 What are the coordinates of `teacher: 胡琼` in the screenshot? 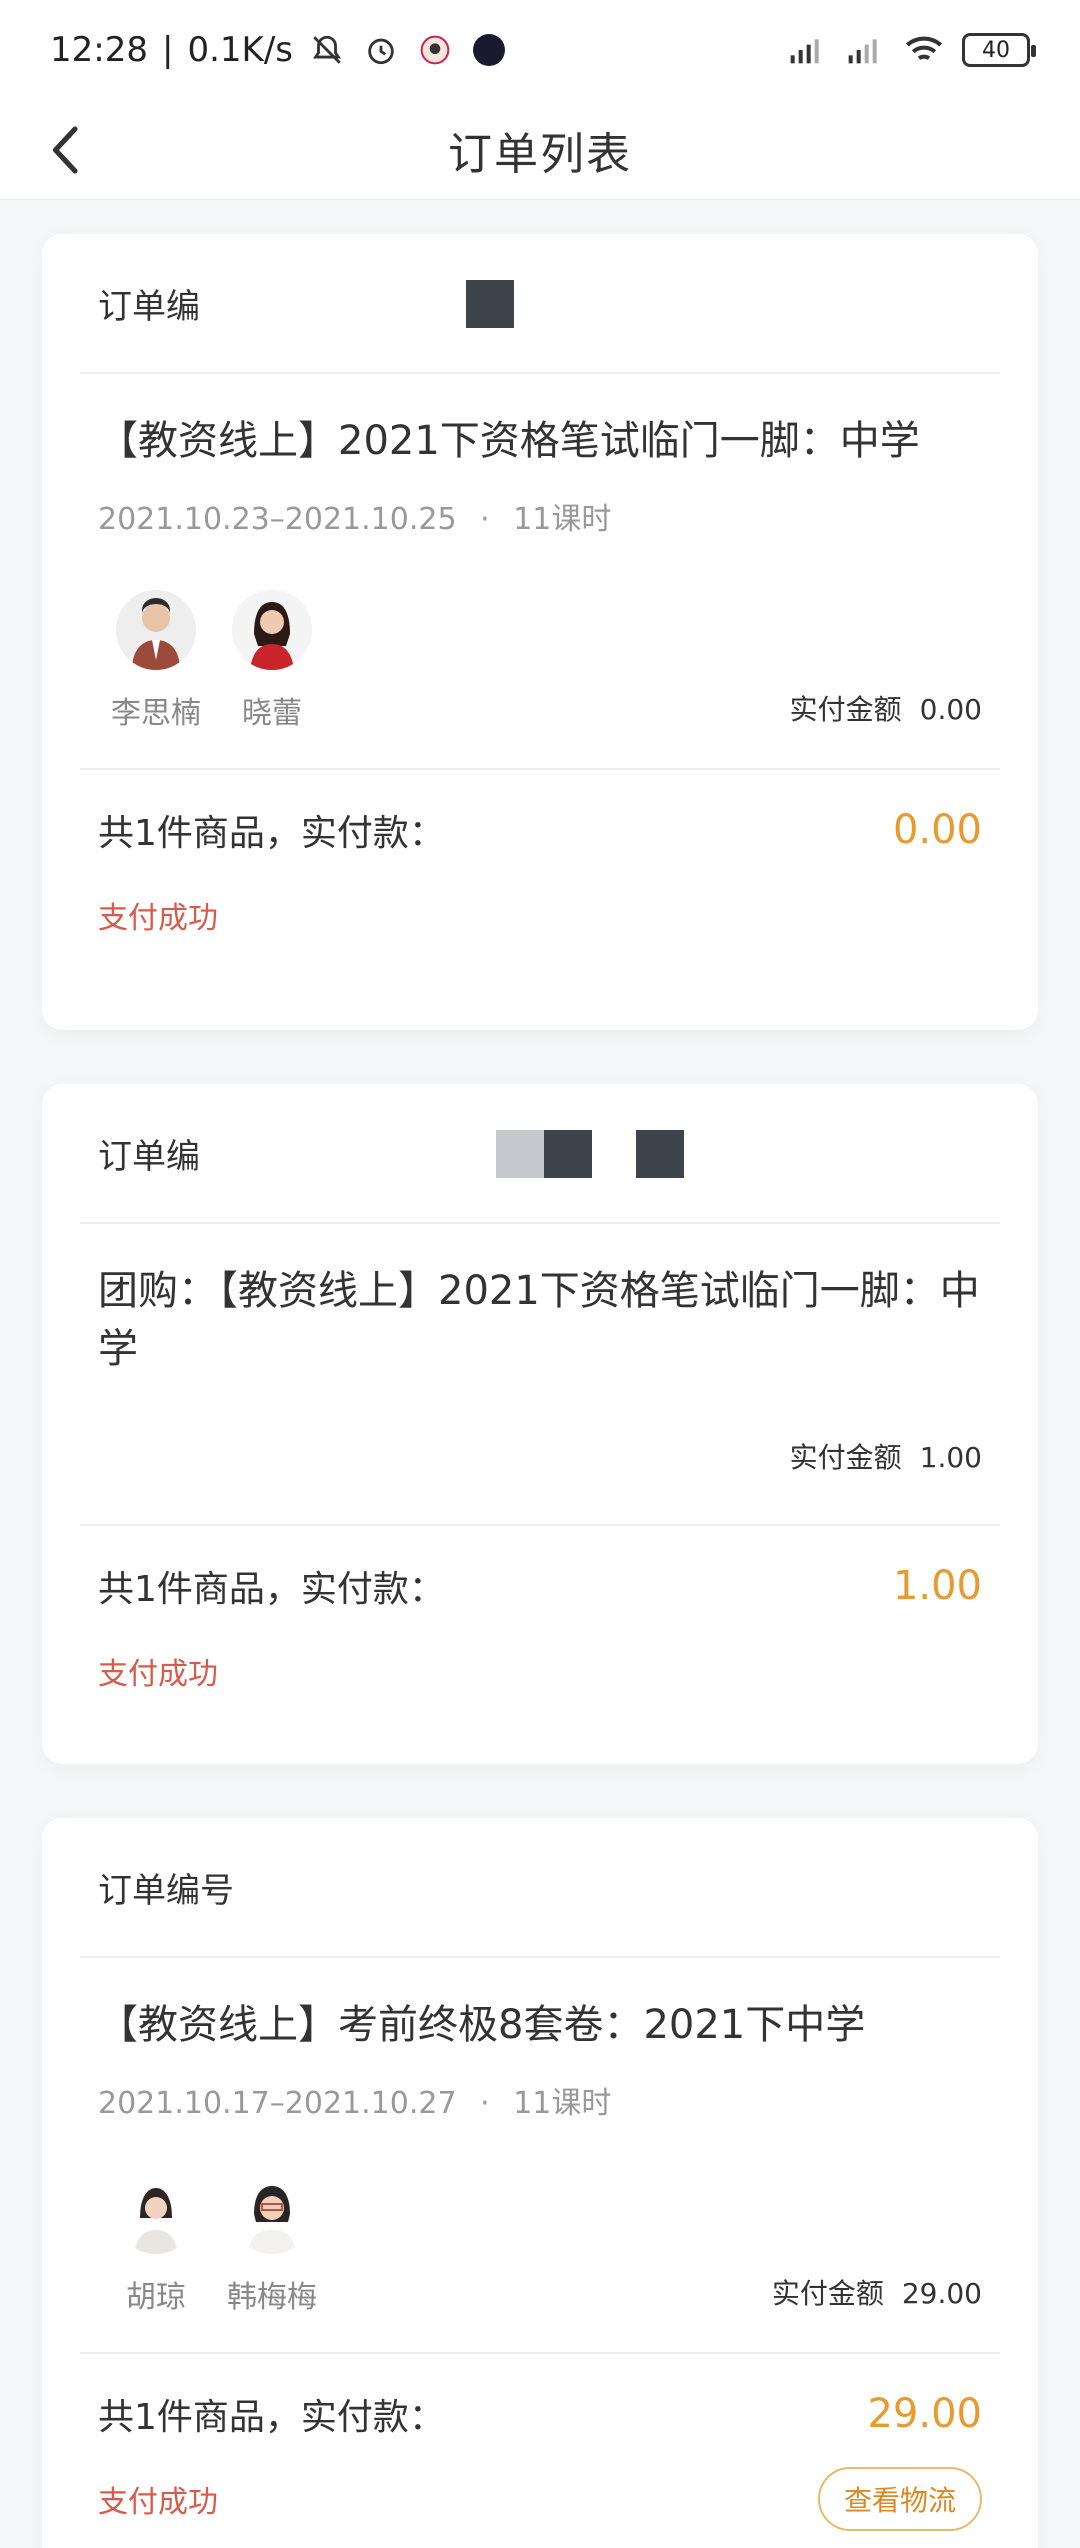 It's located at (156, 2245).